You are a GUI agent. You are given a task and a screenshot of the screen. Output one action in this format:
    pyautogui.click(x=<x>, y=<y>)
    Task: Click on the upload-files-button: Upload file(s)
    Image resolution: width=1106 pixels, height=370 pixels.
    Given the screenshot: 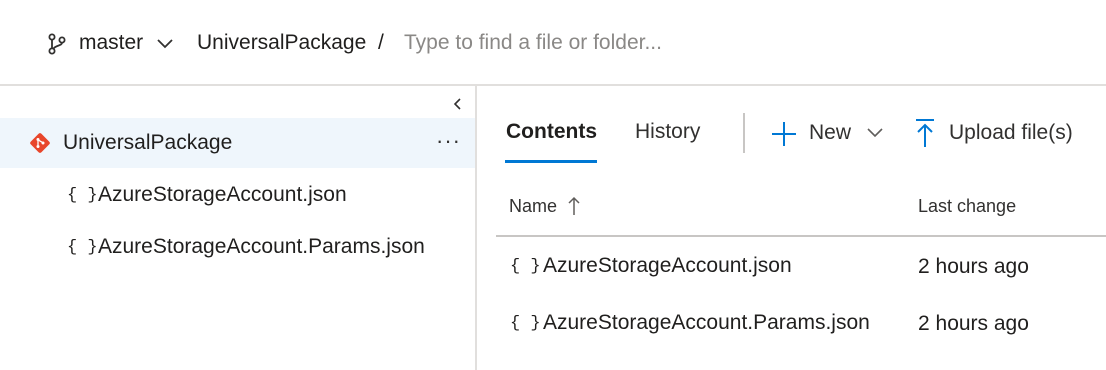 What is the action you would take?
    pyautogui.click(x=1002, y=134)
    